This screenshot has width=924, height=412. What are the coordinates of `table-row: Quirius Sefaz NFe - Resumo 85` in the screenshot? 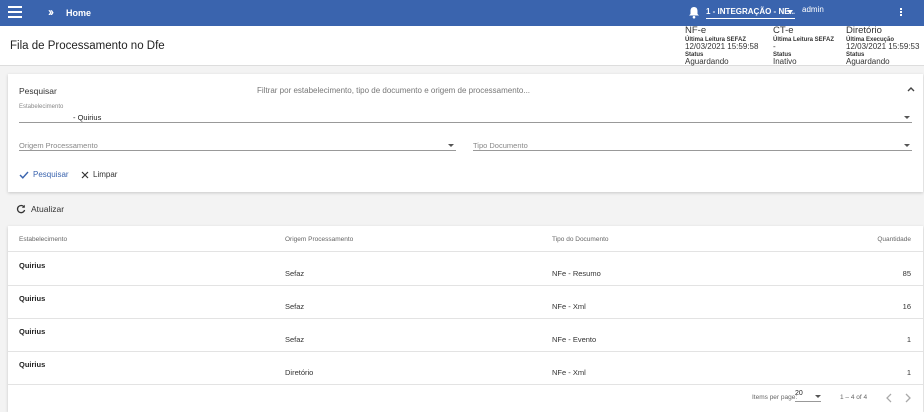 It's located at (465, 269).